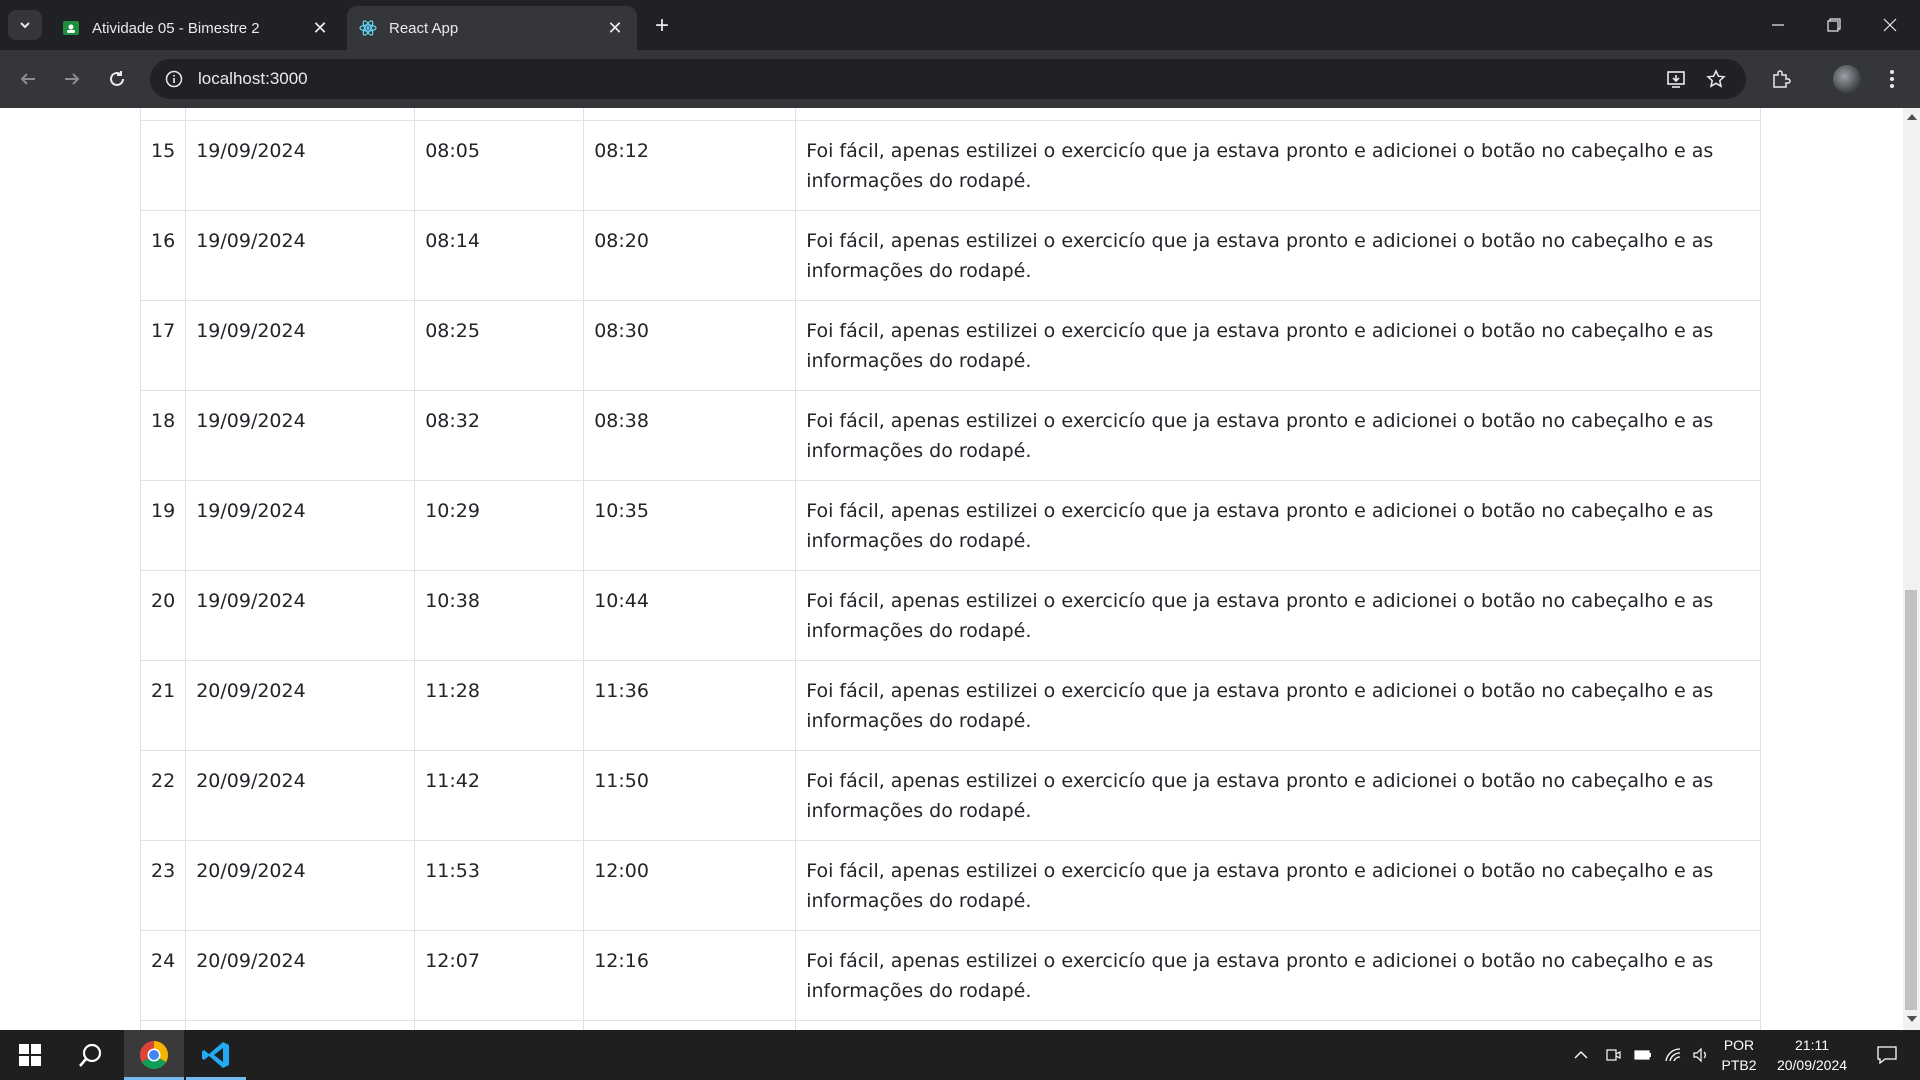  Describe the element at coordinates (300, 975) in the screenshot. I see `row-date: 20/09/2024` at that location.